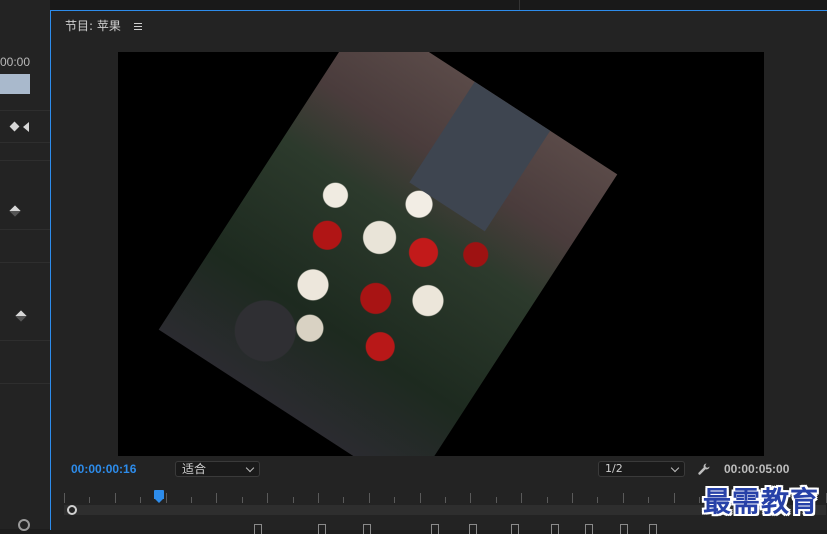  Describe the element at coordinates (555, 529) in the screenshot. I see `insert-button` at that location.